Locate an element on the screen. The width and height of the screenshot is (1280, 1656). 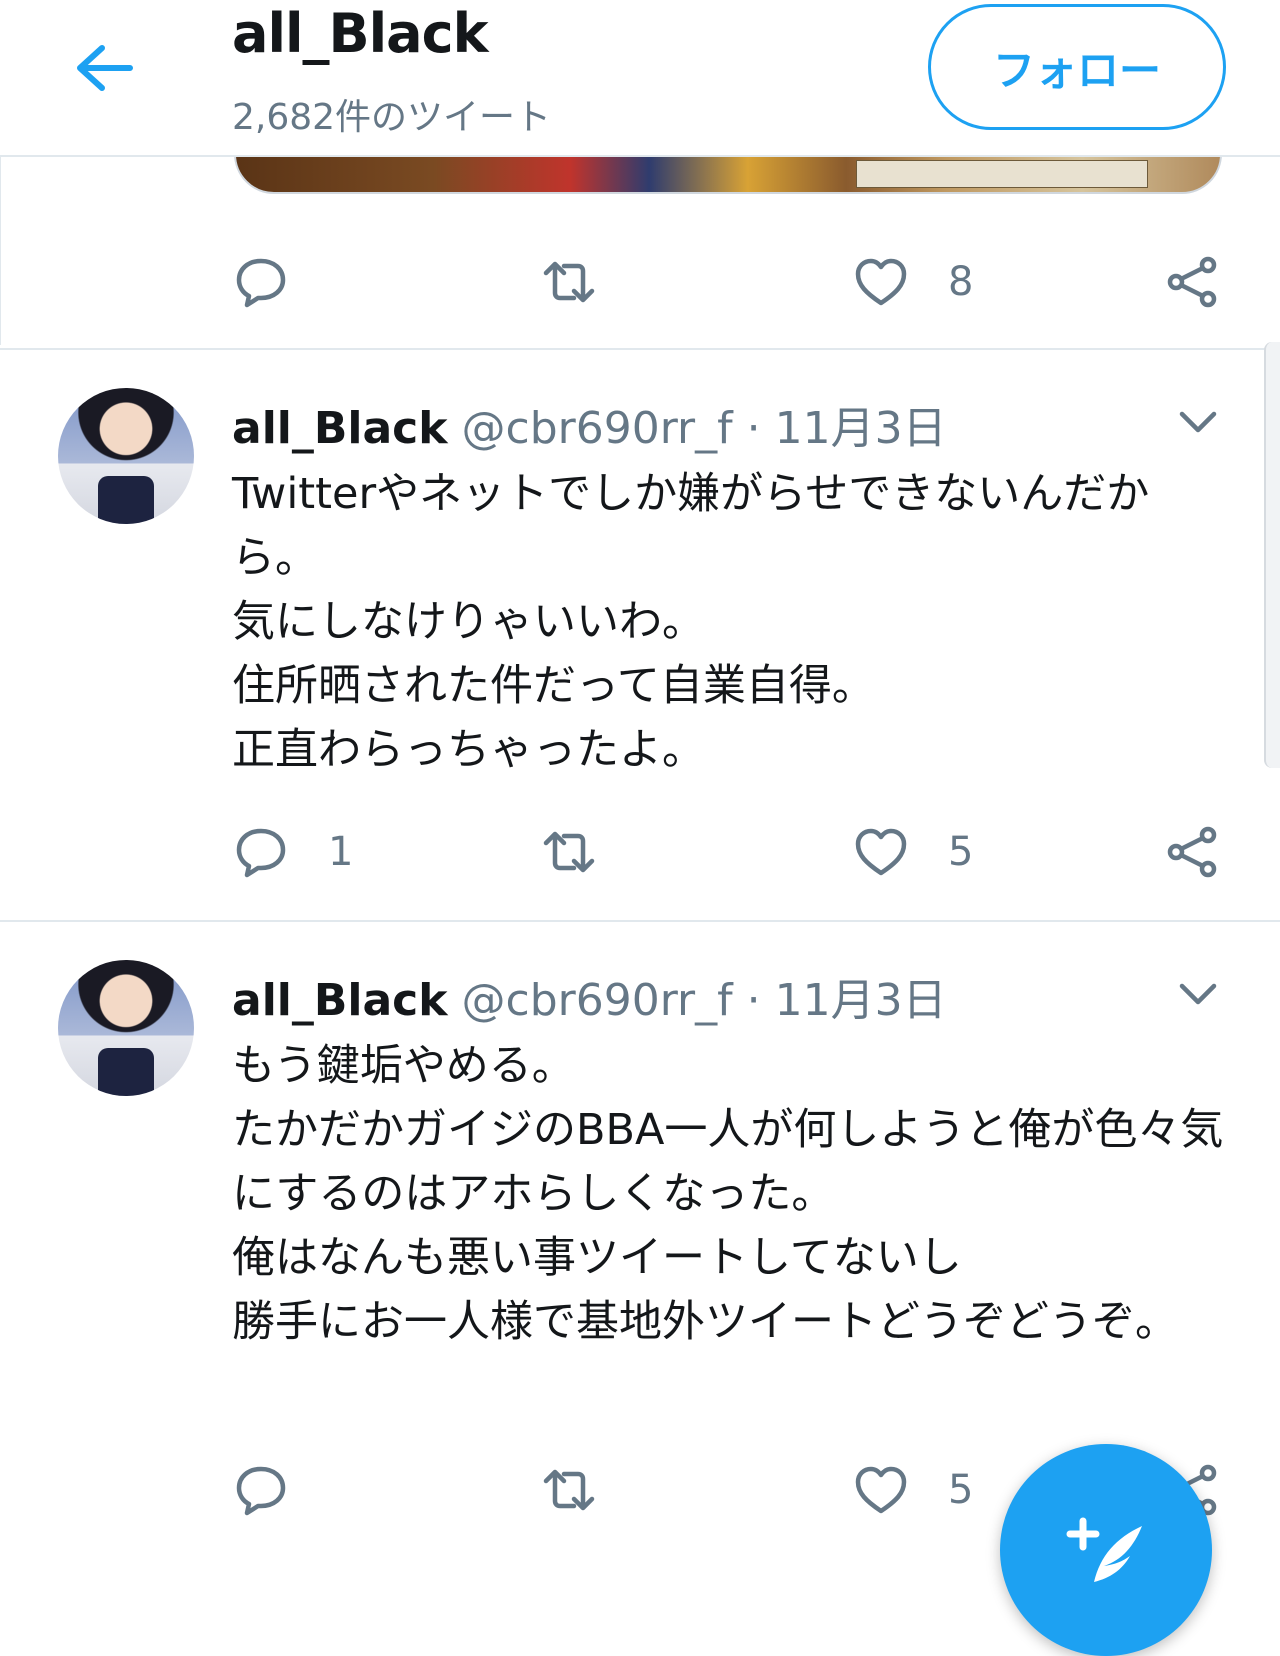
tweet-actions: 8 is located at coordinates (640, 282).